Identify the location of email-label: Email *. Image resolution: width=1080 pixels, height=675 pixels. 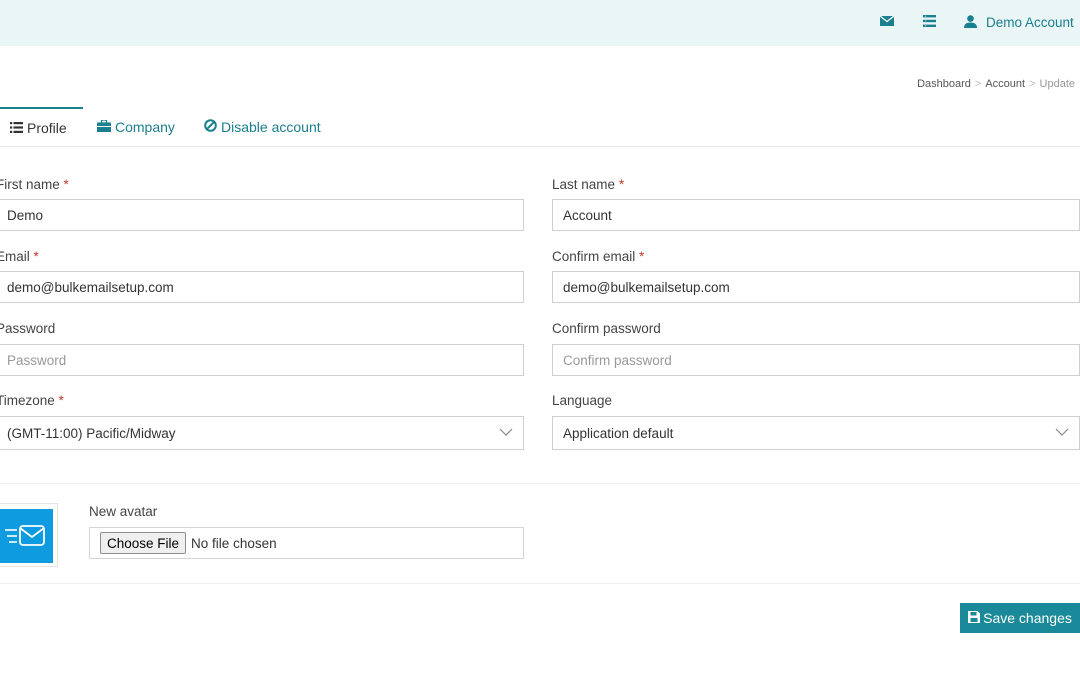
(19, 256).